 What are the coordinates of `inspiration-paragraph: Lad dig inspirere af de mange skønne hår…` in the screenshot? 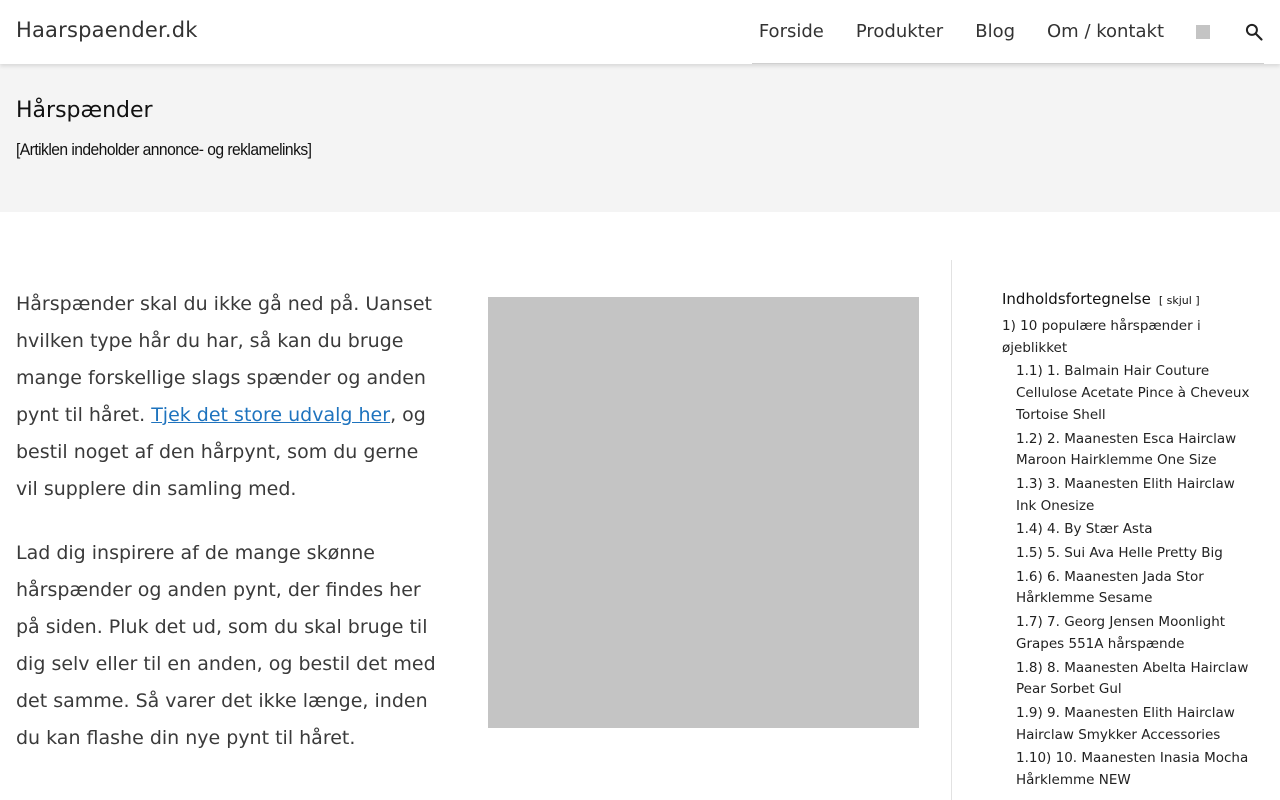 It's located at (226, 645).